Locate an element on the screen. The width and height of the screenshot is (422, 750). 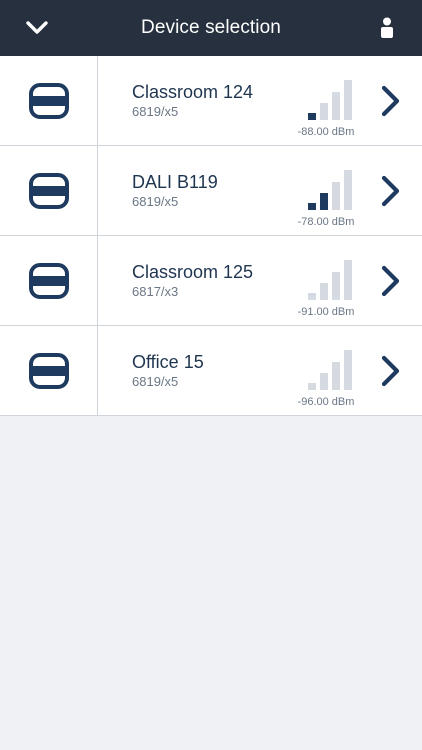
user-icon is located at coordinates (387, 27).